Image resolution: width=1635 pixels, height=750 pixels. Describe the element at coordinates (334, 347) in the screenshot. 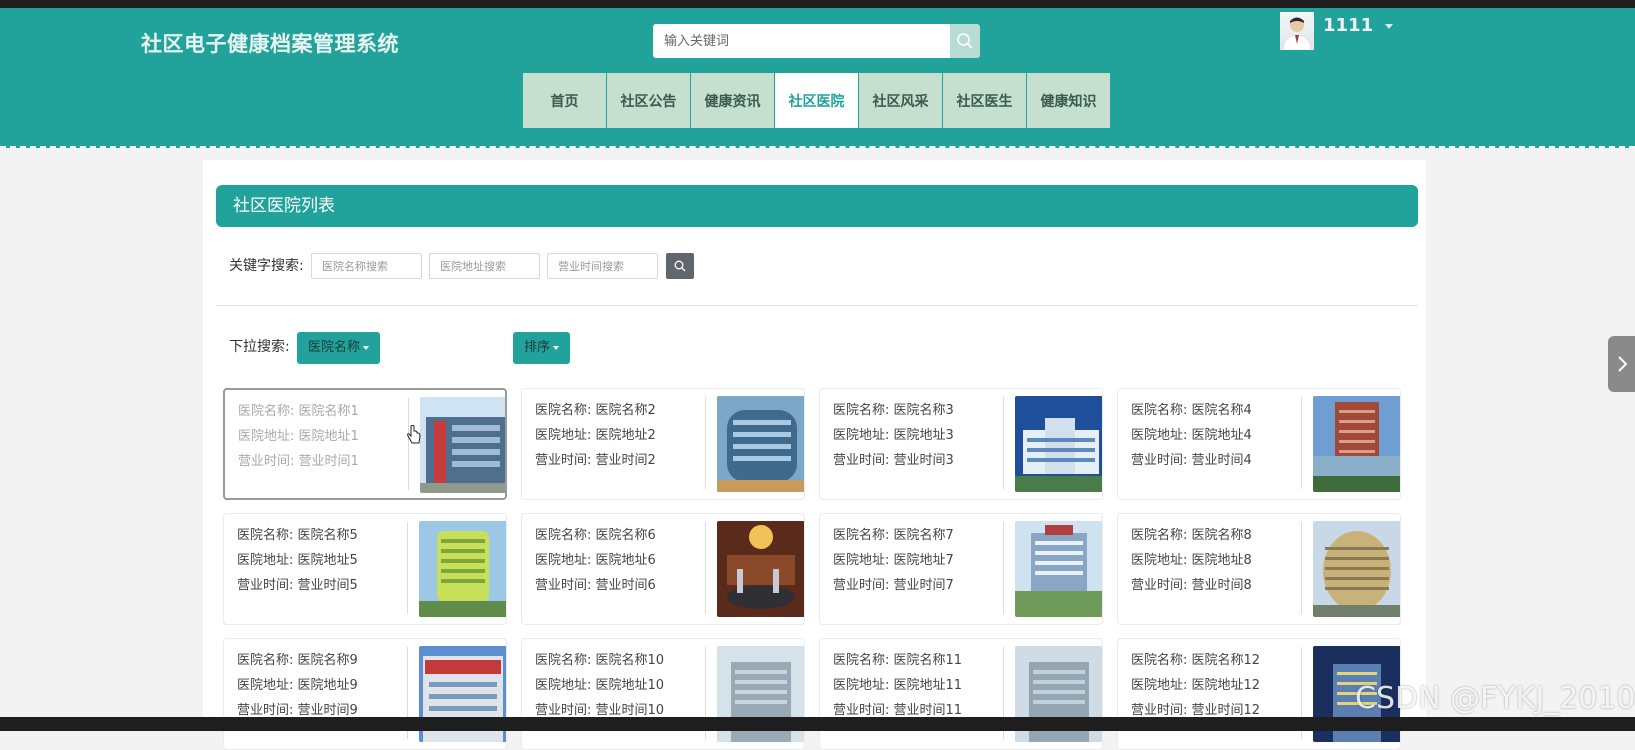

I see `hospital-name-dropdown-label: 医院名称` at that location.